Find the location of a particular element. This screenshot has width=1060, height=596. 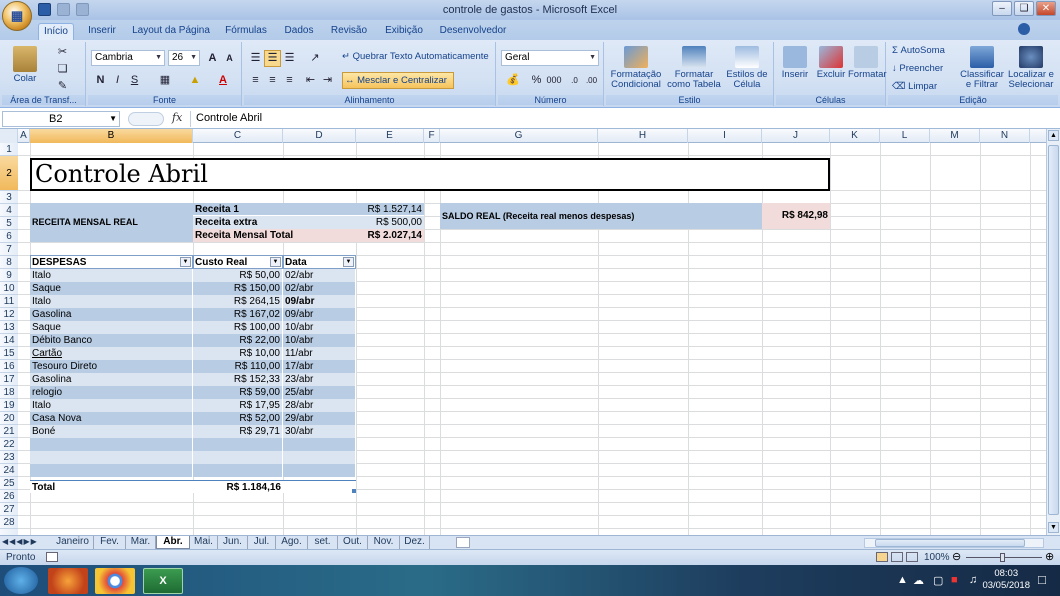

row-header: 12 is located at coordinates (9, 314).